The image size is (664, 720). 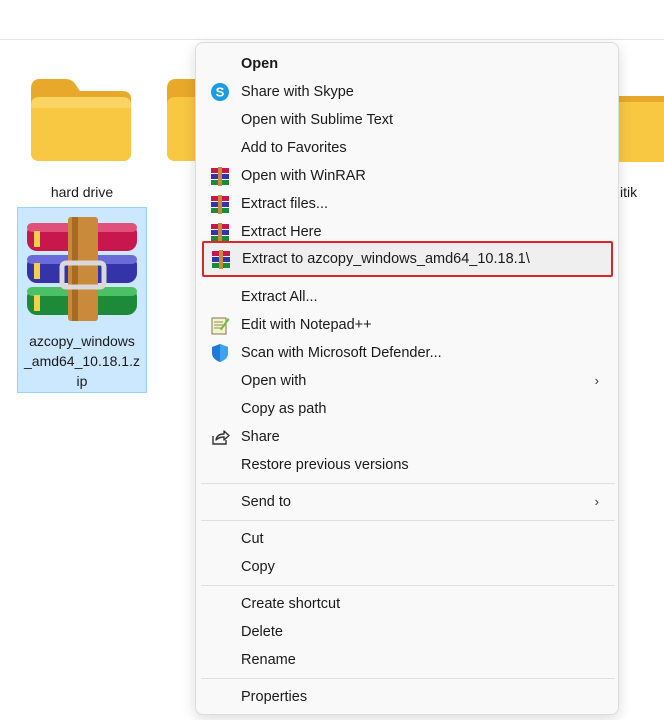 I want to click on menu-item-open: Open, so click(x=407, y=64).